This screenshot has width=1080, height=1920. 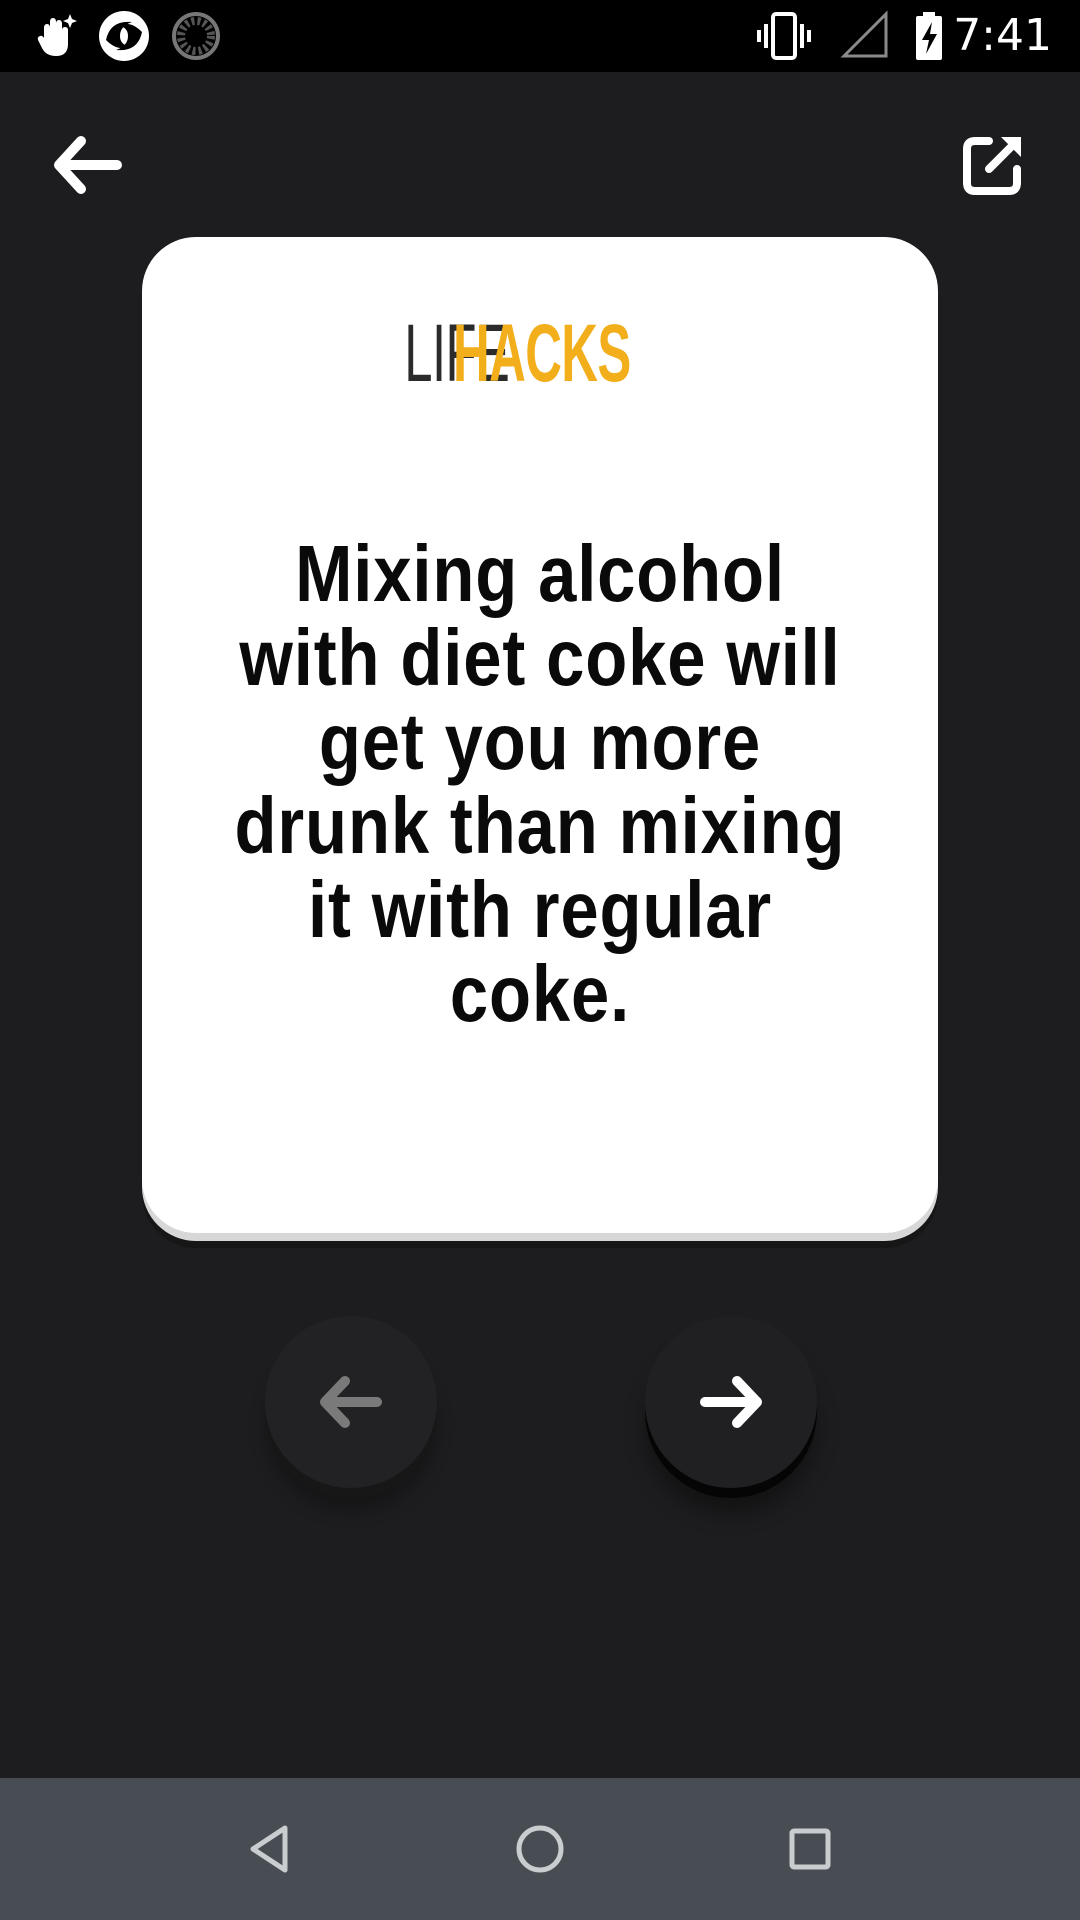 I want to click on signal-icon, so click(x=866, y=36).